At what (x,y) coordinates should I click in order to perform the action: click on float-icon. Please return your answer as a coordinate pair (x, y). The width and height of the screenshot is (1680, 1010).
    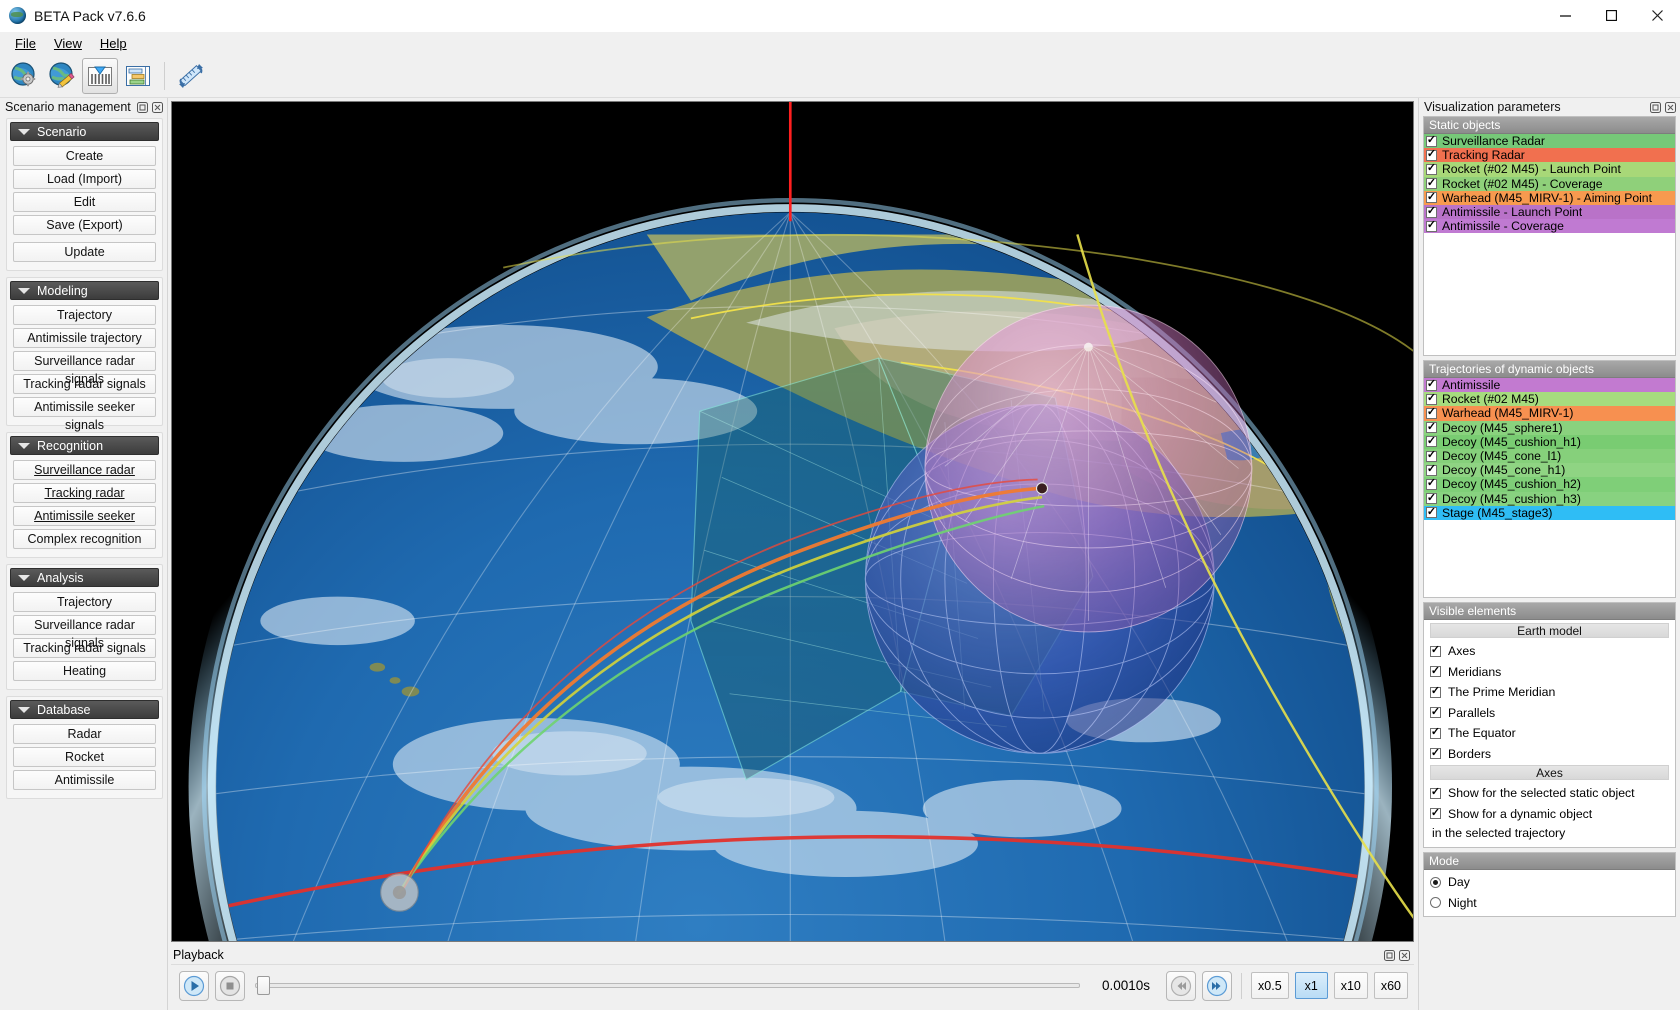
    Looking at the image, I should click on (142, 107).